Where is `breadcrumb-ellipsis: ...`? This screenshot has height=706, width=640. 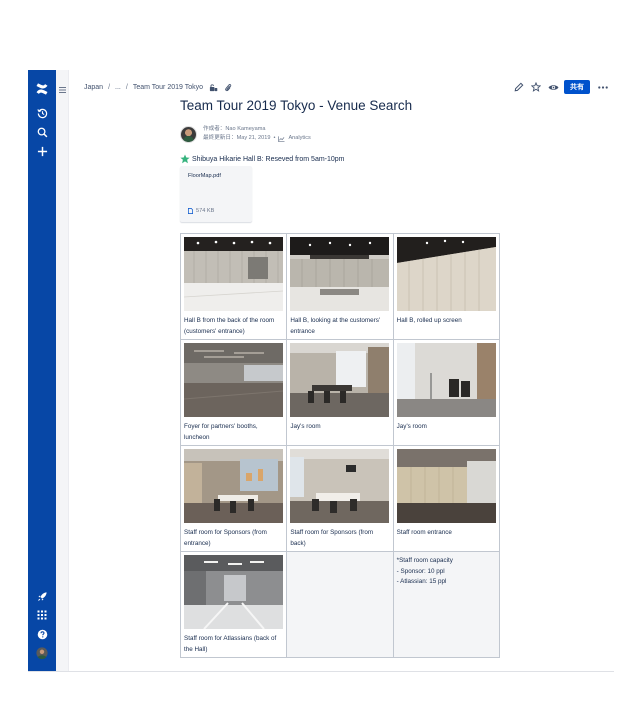
breadcrumb-ellipsis: ... is located at coordinates (118, 87).